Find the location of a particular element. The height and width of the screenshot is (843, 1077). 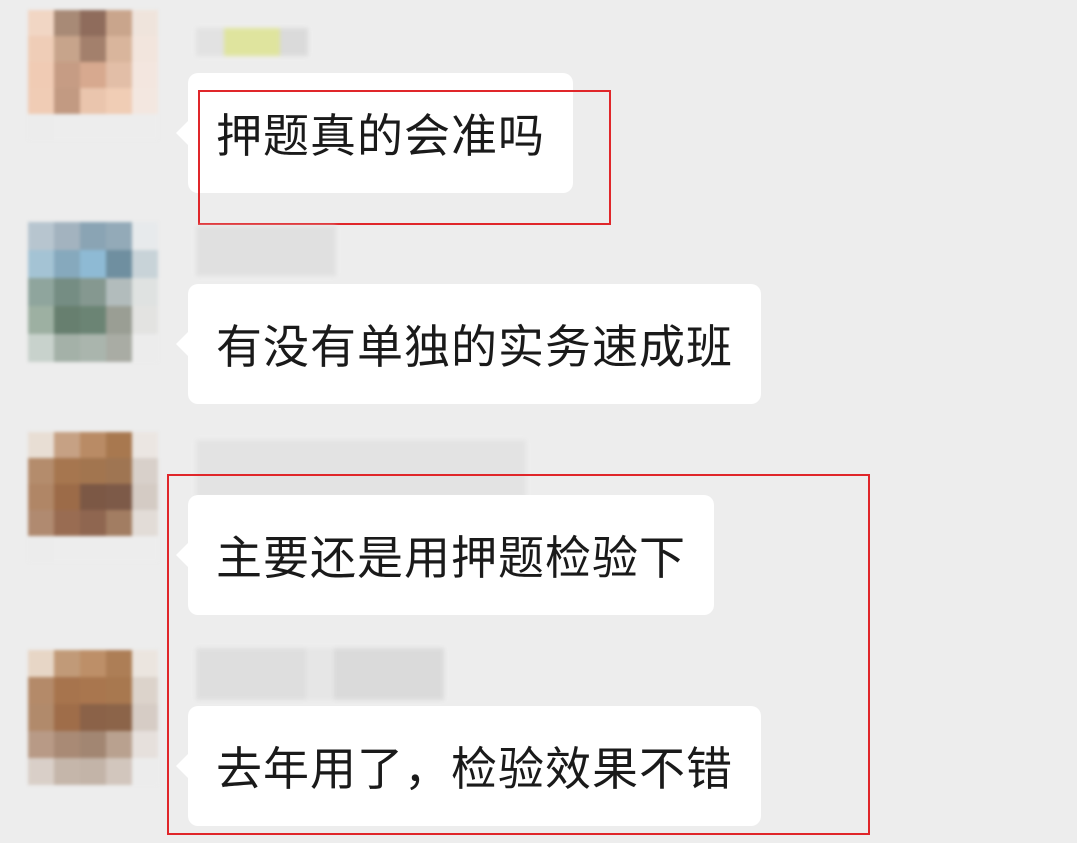

message-bubble: 主要还是用押题检验下 is located at coordinates (445, 555).